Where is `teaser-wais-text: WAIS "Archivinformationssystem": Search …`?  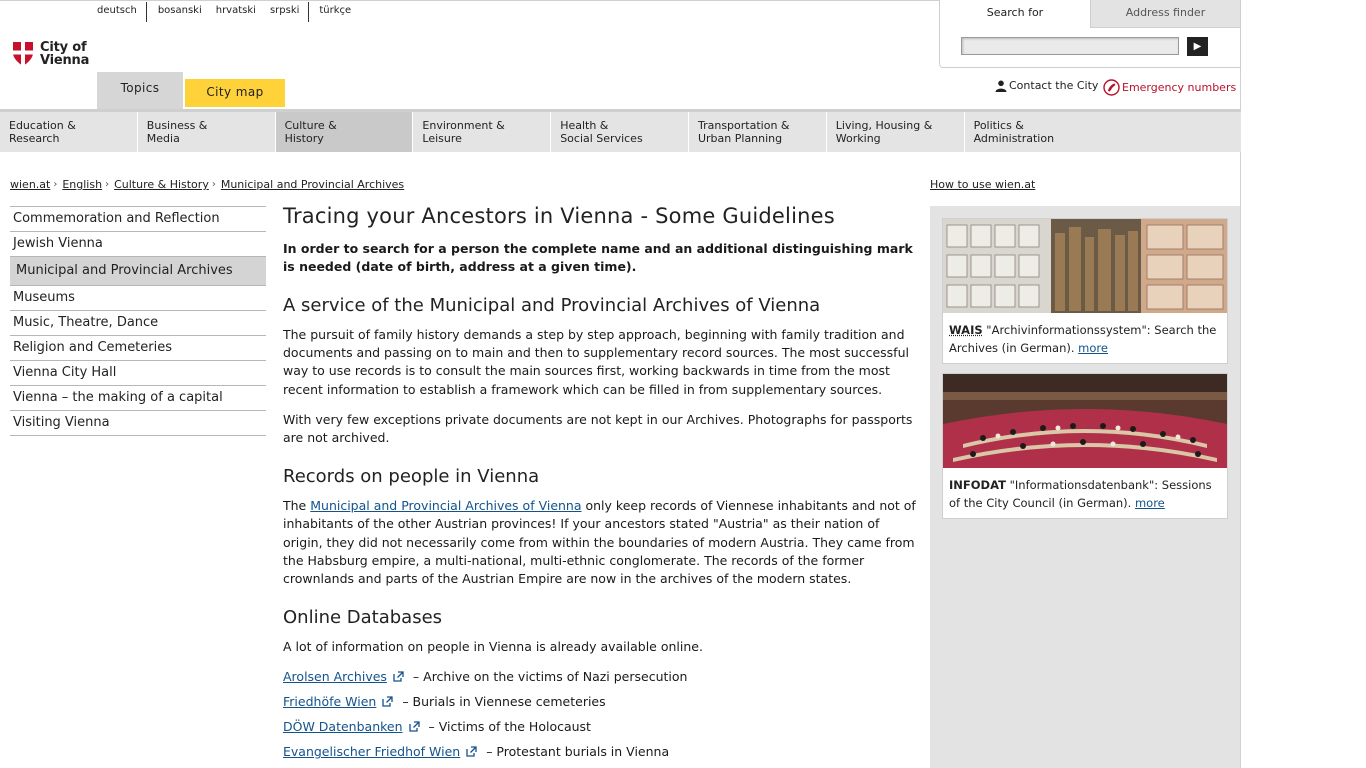
teaser-wais-text: WAIS "Archivinformationssystem": Search … is located at coordinates (1085, 340).